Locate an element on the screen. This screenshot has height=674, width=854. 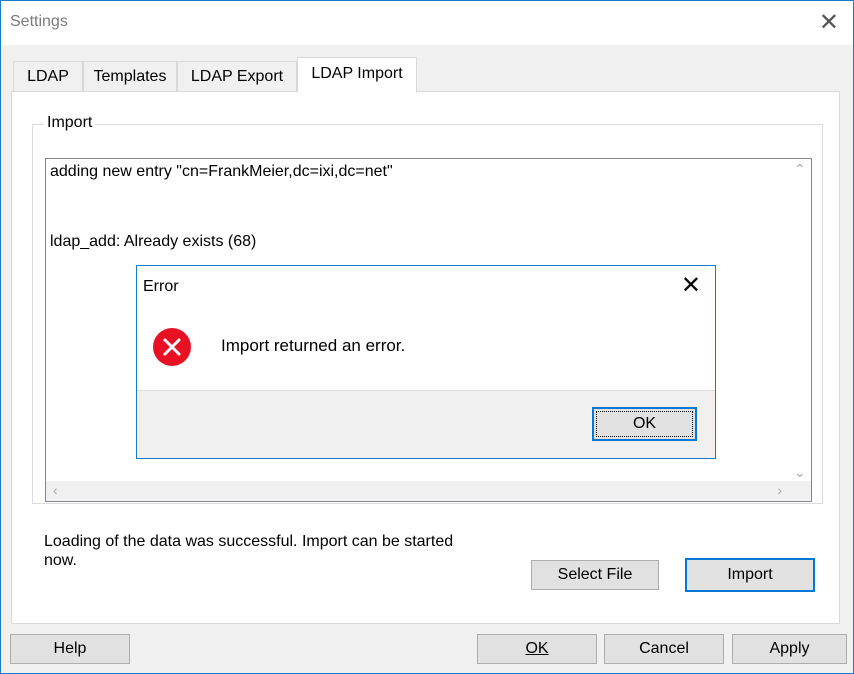
cancel-button: Cancel is located at coordinates (664, 649).